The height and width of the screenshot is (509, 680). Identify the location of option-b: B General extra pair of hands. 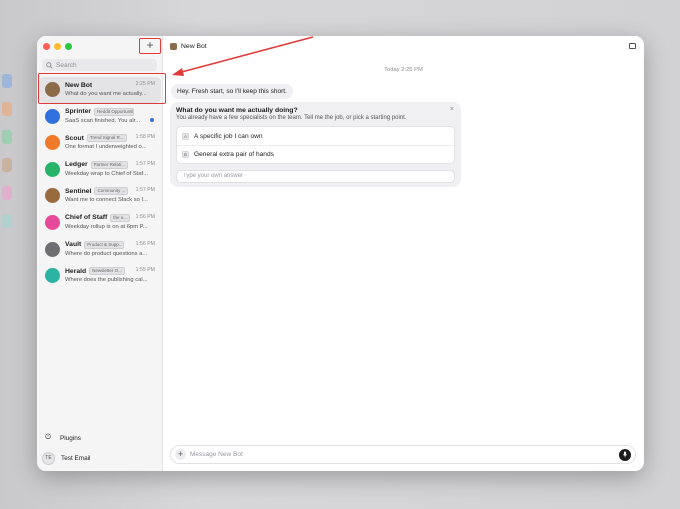
(315, 154).